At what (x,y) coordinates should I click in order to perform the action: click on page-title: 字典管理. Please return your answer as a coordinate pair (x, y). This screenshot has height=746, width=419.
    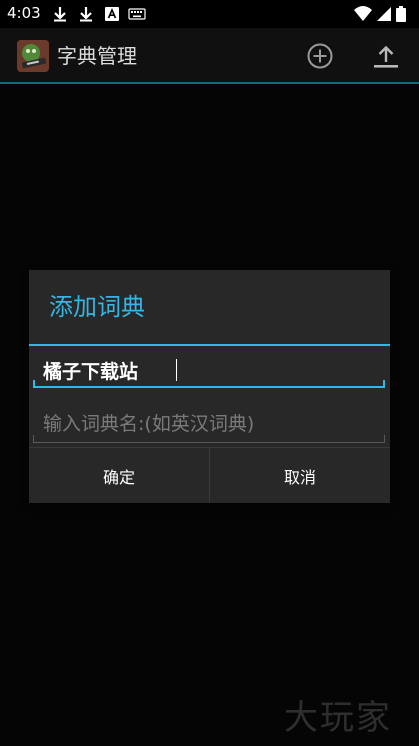
    Looking at the image, I should click on (97, 56).